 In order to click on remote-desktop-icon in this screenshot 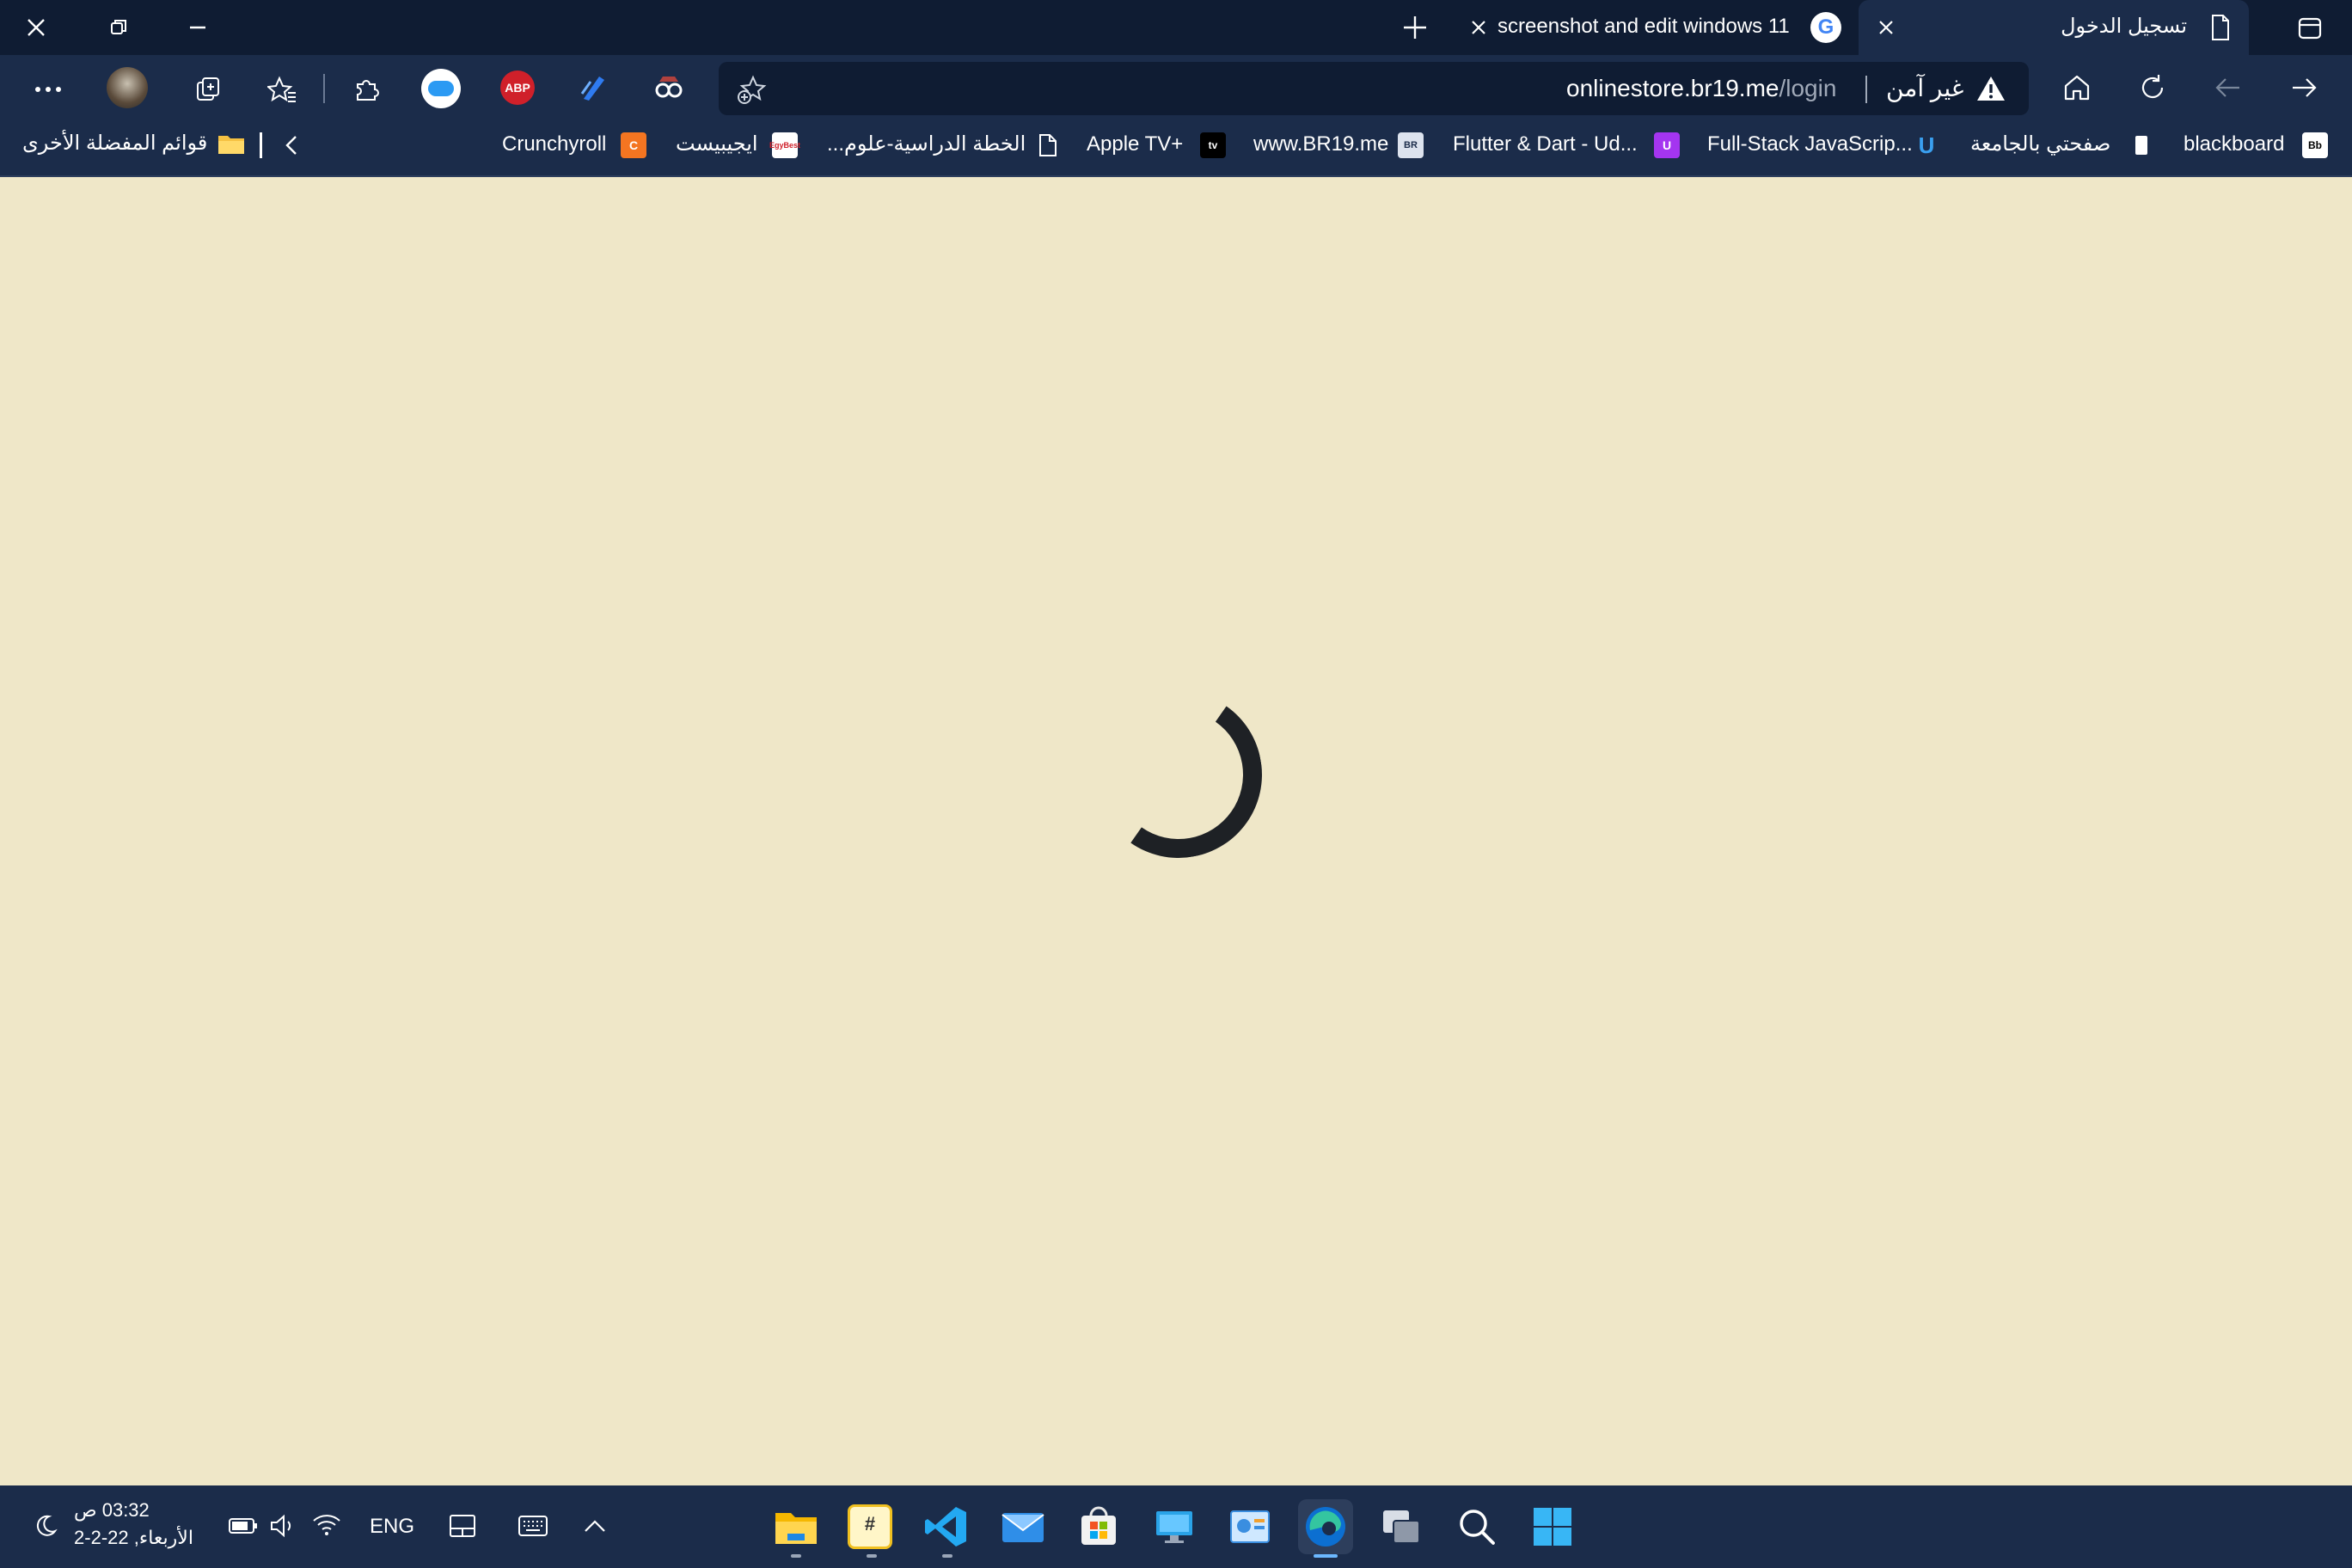, I will do `click(1174, 1526)`.